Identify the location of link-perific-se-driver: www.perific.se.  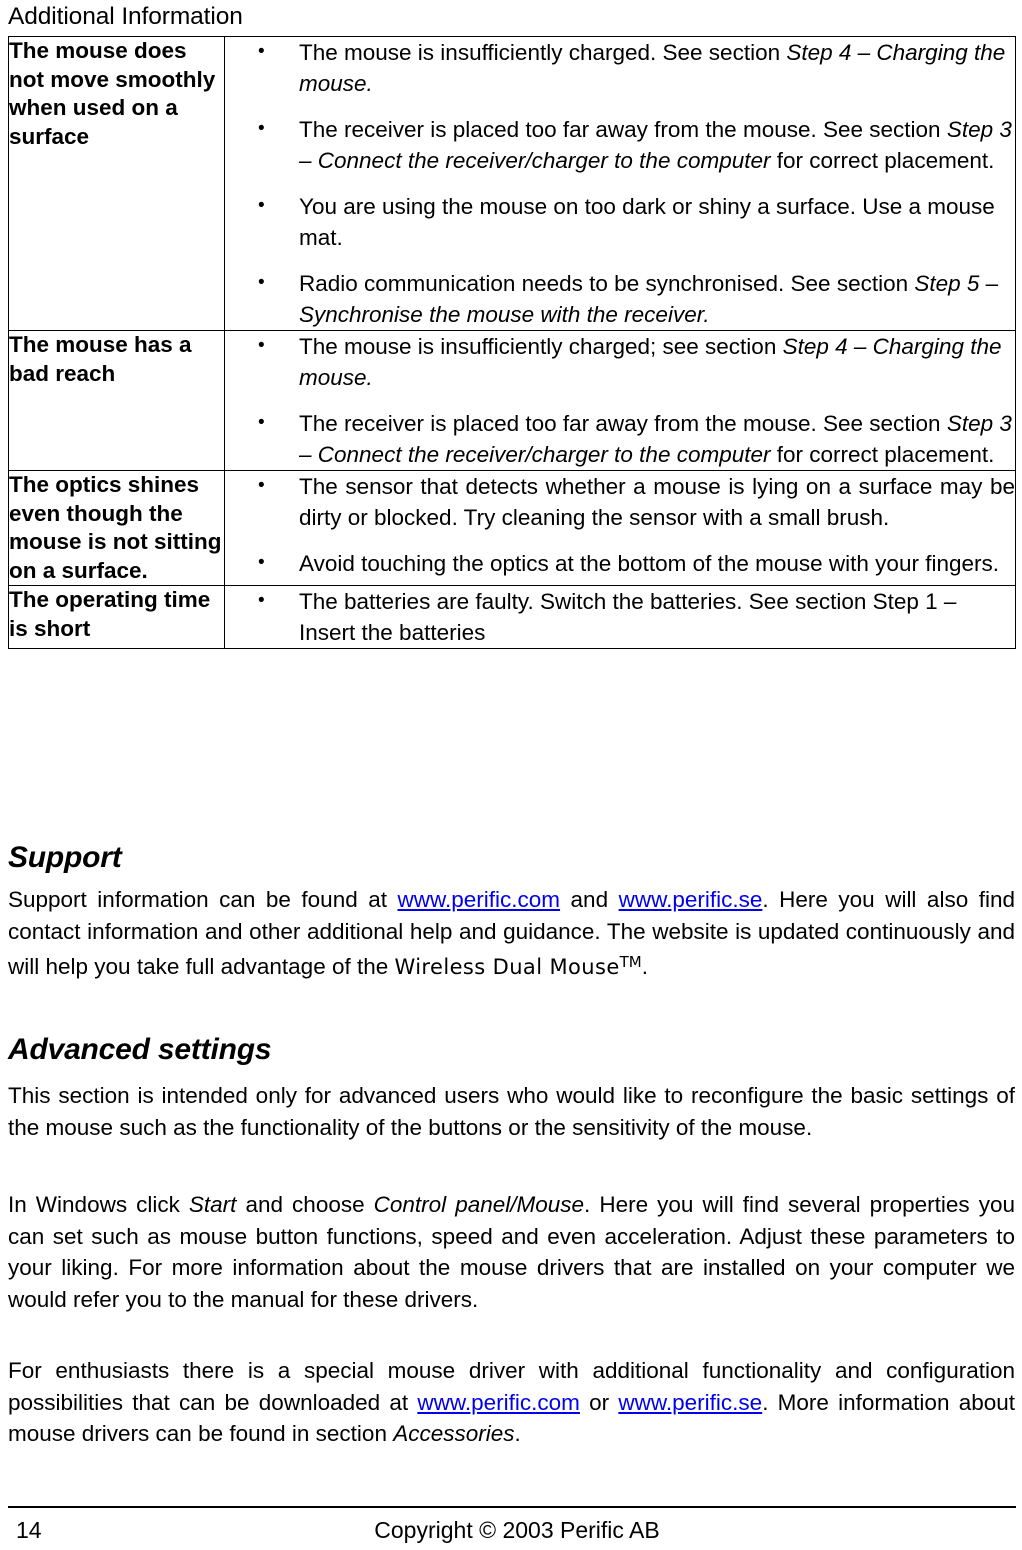
(690, 1402).